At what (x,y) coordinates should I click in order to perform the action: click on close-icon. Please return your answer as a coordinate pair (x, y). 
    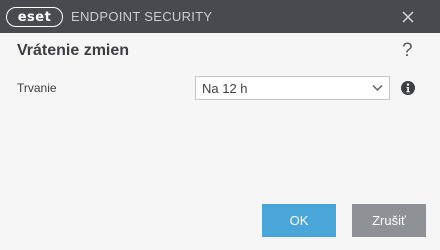
    Looking at the image, I should click on (408, 17).